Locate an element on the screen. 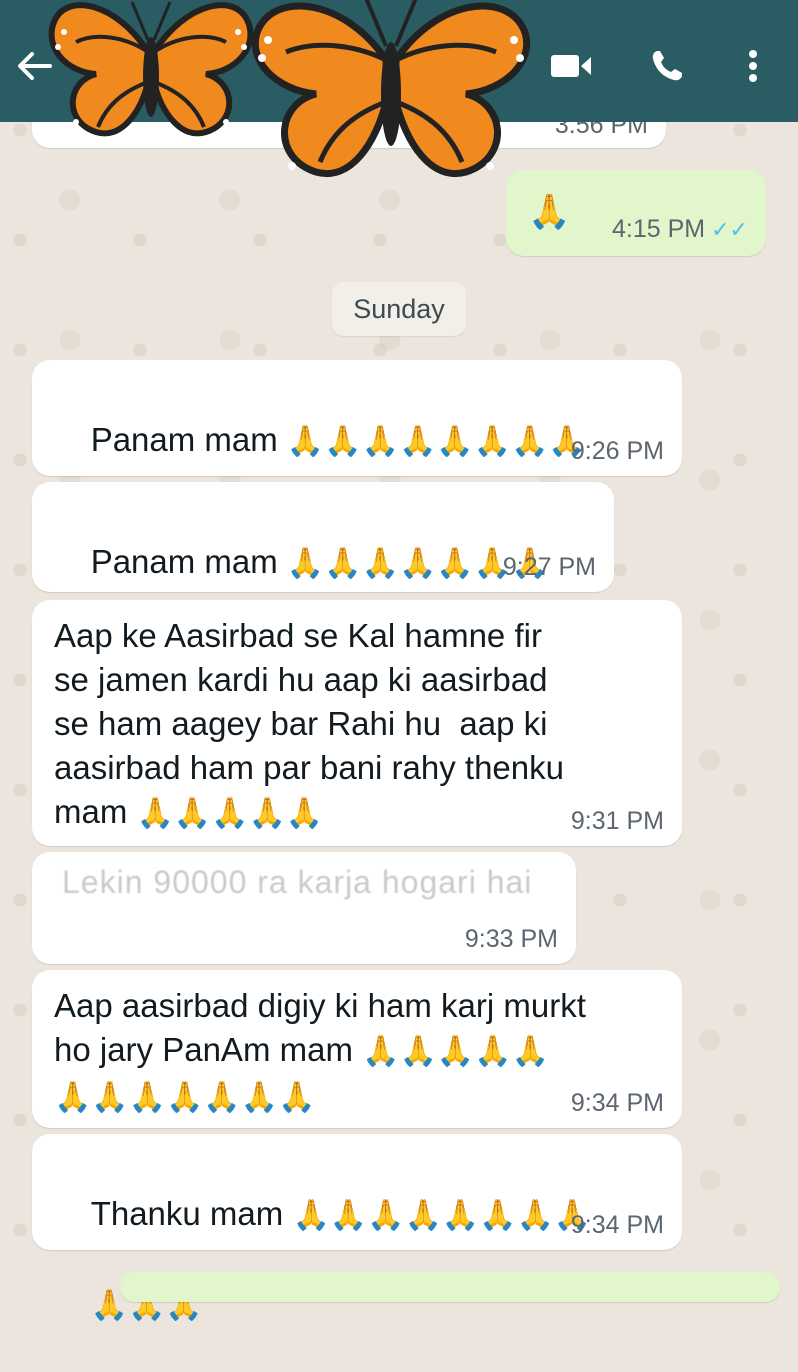  message-text: 🙏 is located at coordinates (549, 212).